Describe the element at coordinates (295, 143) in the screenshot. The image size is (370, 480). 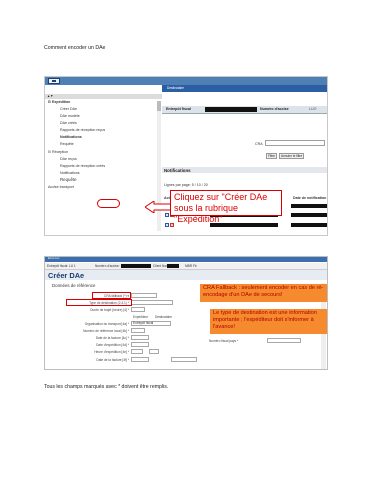
I see `cra-input` at that location.